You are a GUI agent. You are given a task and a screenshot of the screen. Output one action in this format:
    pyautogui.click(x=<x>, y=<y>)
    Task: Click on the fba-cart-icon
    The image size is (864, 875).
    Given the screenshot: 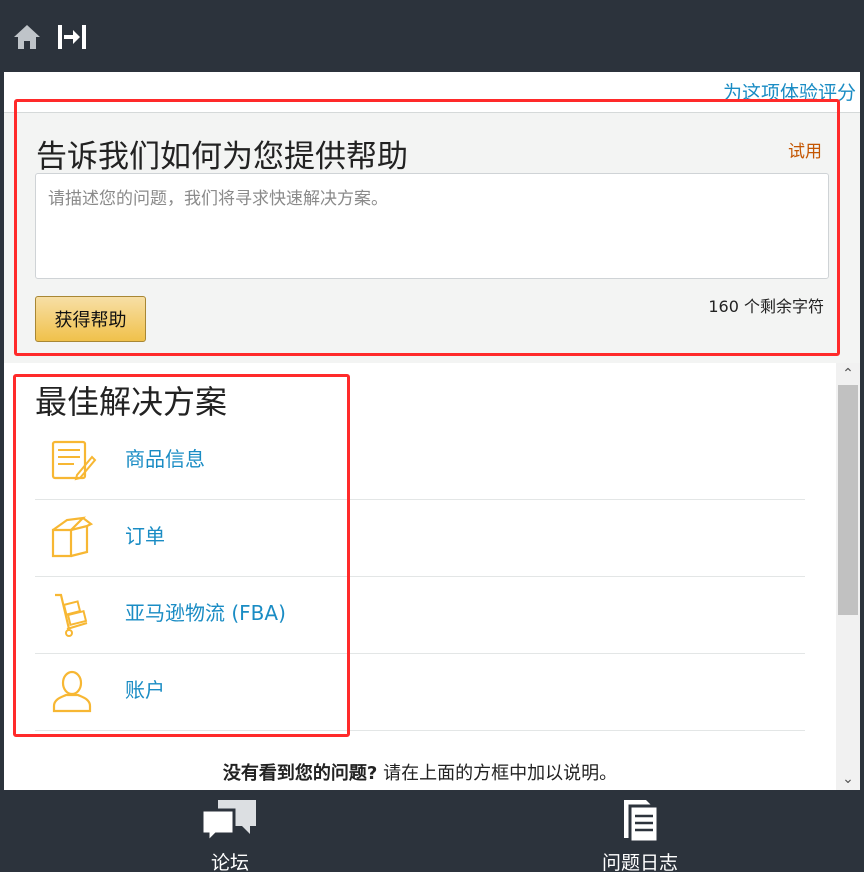 What is the action you would take?
    pyautogui.click(x=71, y=615)
    